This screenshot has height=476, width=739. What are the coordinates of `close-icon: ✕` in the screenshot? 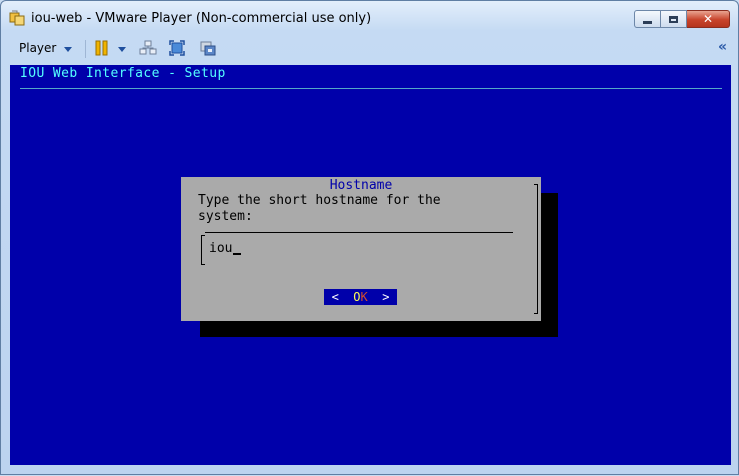 It's located at (708, 19).